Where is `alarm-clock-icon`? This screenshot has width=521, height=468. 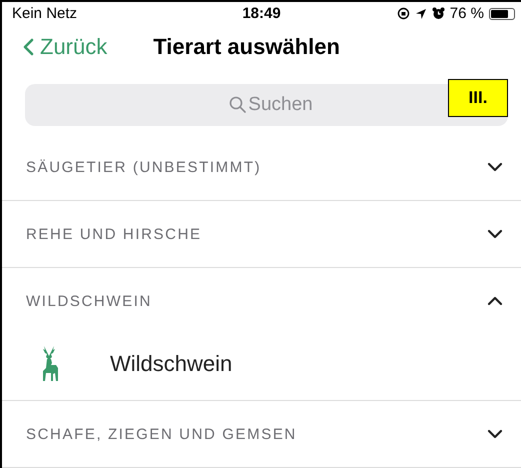
alarm-clock-icon is located at coordinates (438, 13).